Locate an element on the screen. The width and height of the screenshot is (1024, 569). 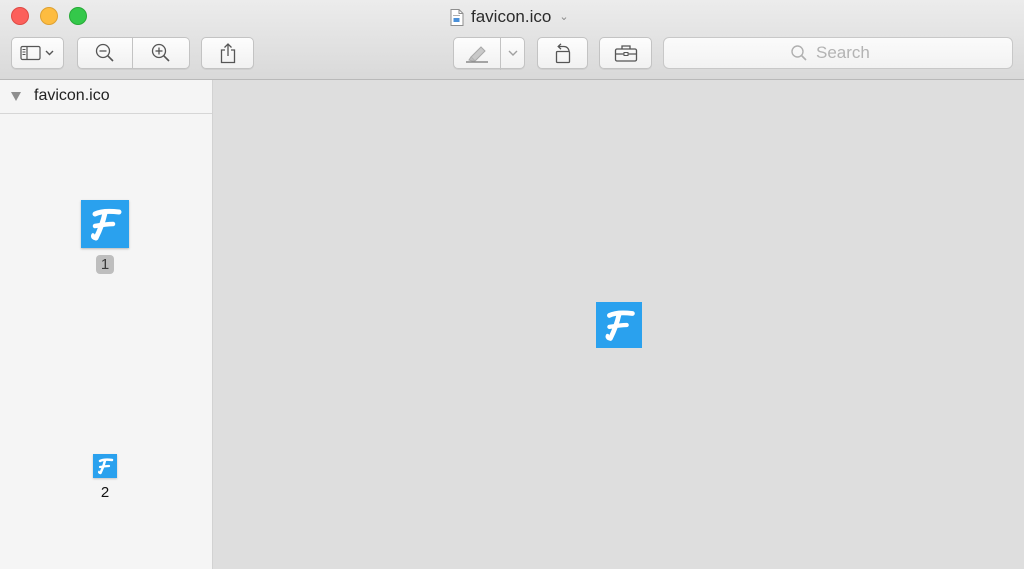
zoom-out-button is located at coordinates (105, 53).